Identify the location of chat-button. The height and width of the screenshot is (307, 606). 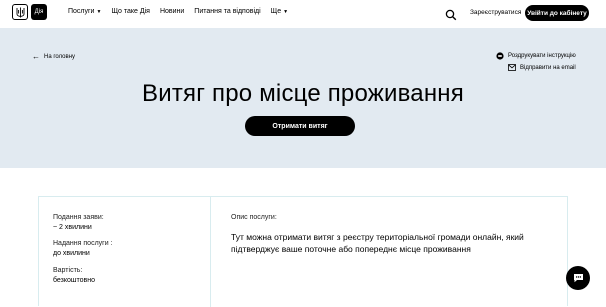
(578, 278).